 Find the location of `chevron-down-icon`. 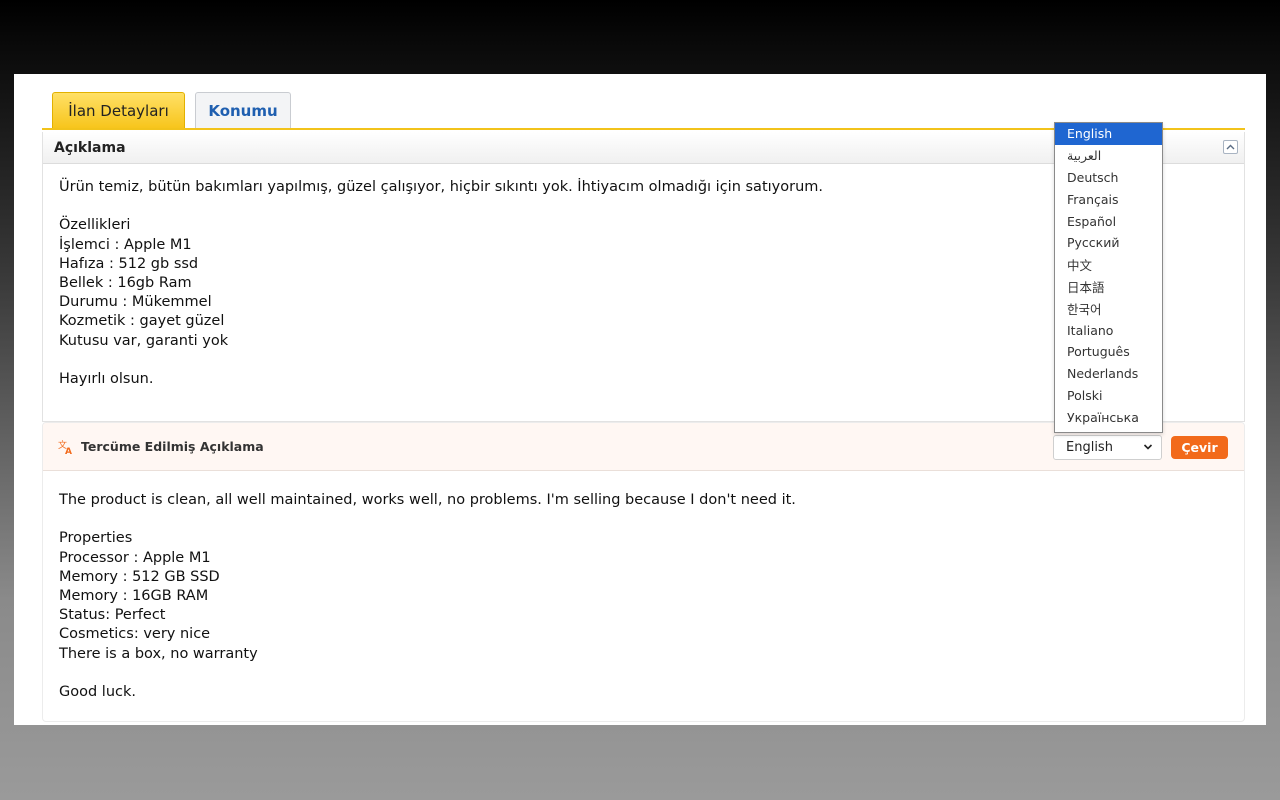

chevron-down-icon is located at coordinates (1148, 447).